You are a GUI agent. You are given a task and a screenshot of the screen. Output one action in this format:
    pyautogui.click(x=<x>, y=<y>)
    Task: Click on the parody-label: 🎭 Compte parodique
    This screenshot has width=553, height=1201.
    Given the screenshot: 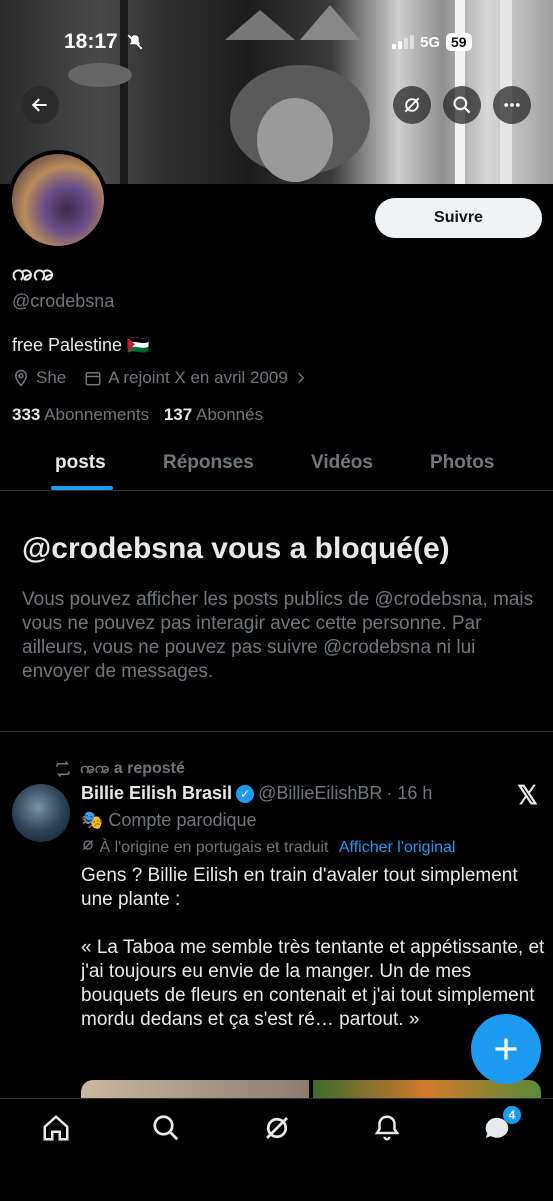 What is the action you would take?
    pyautogui.click(x=169, y=820)
    